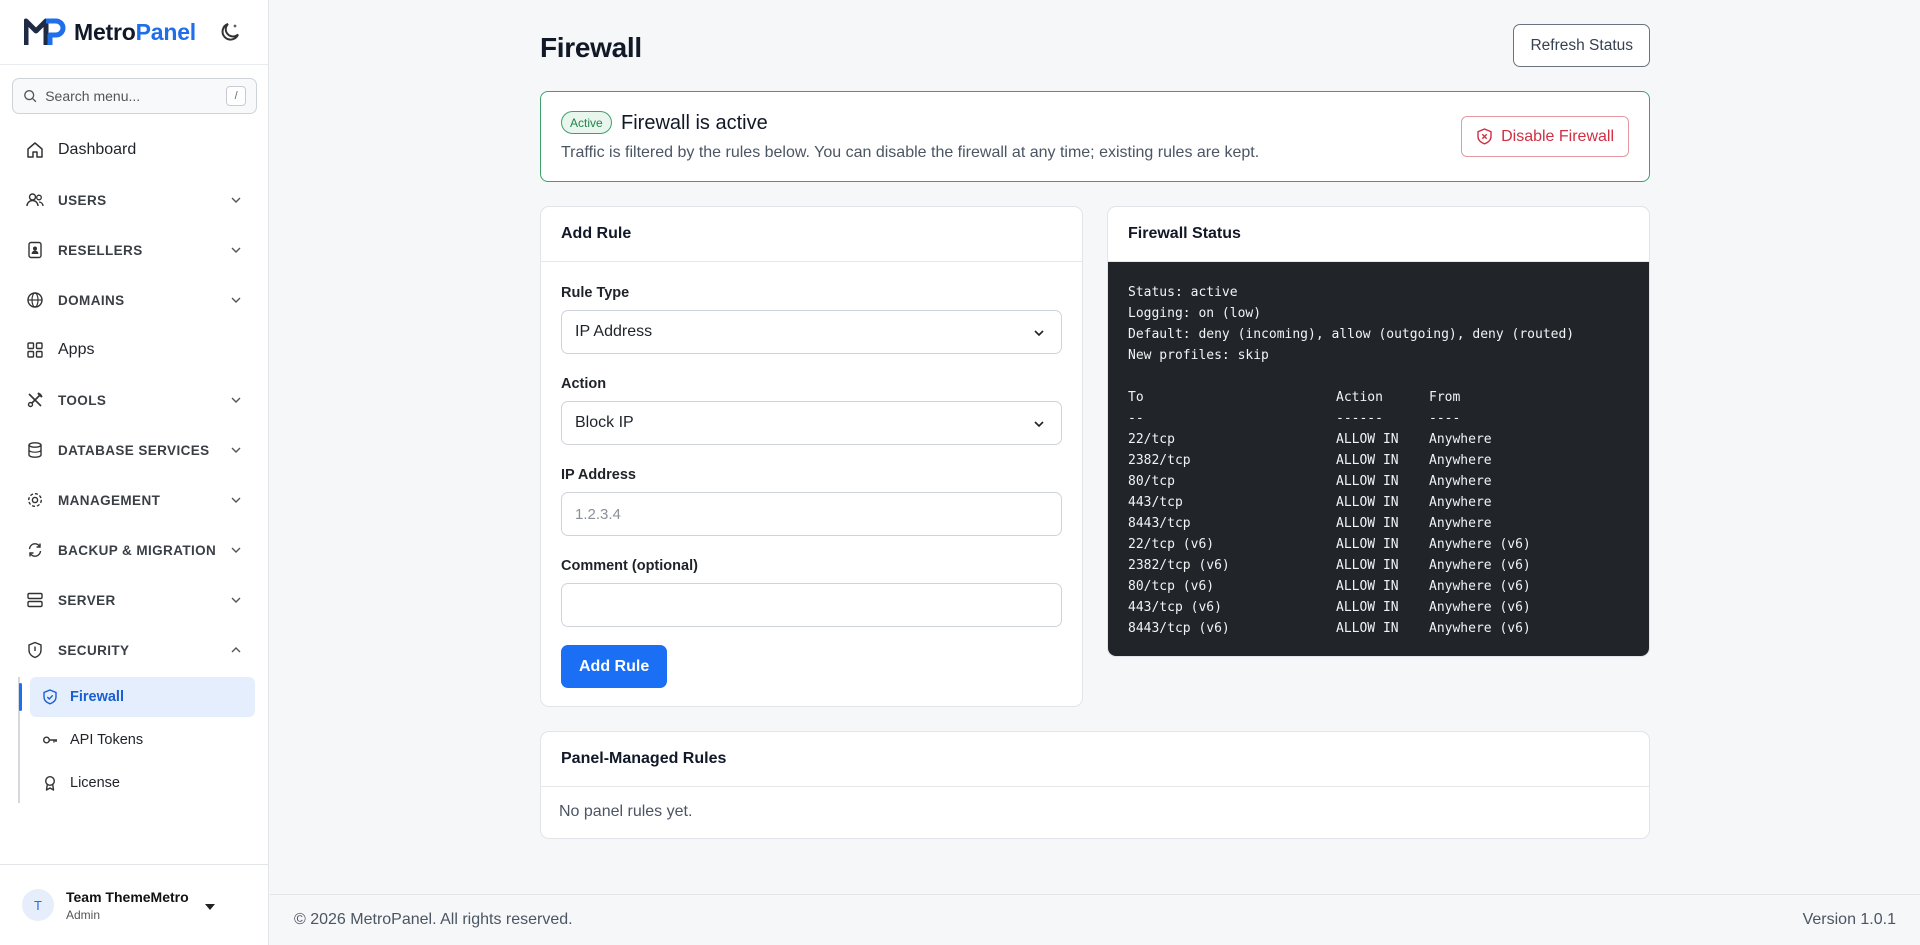  I want to click on brand: MetroPanel, so click(134, 32).